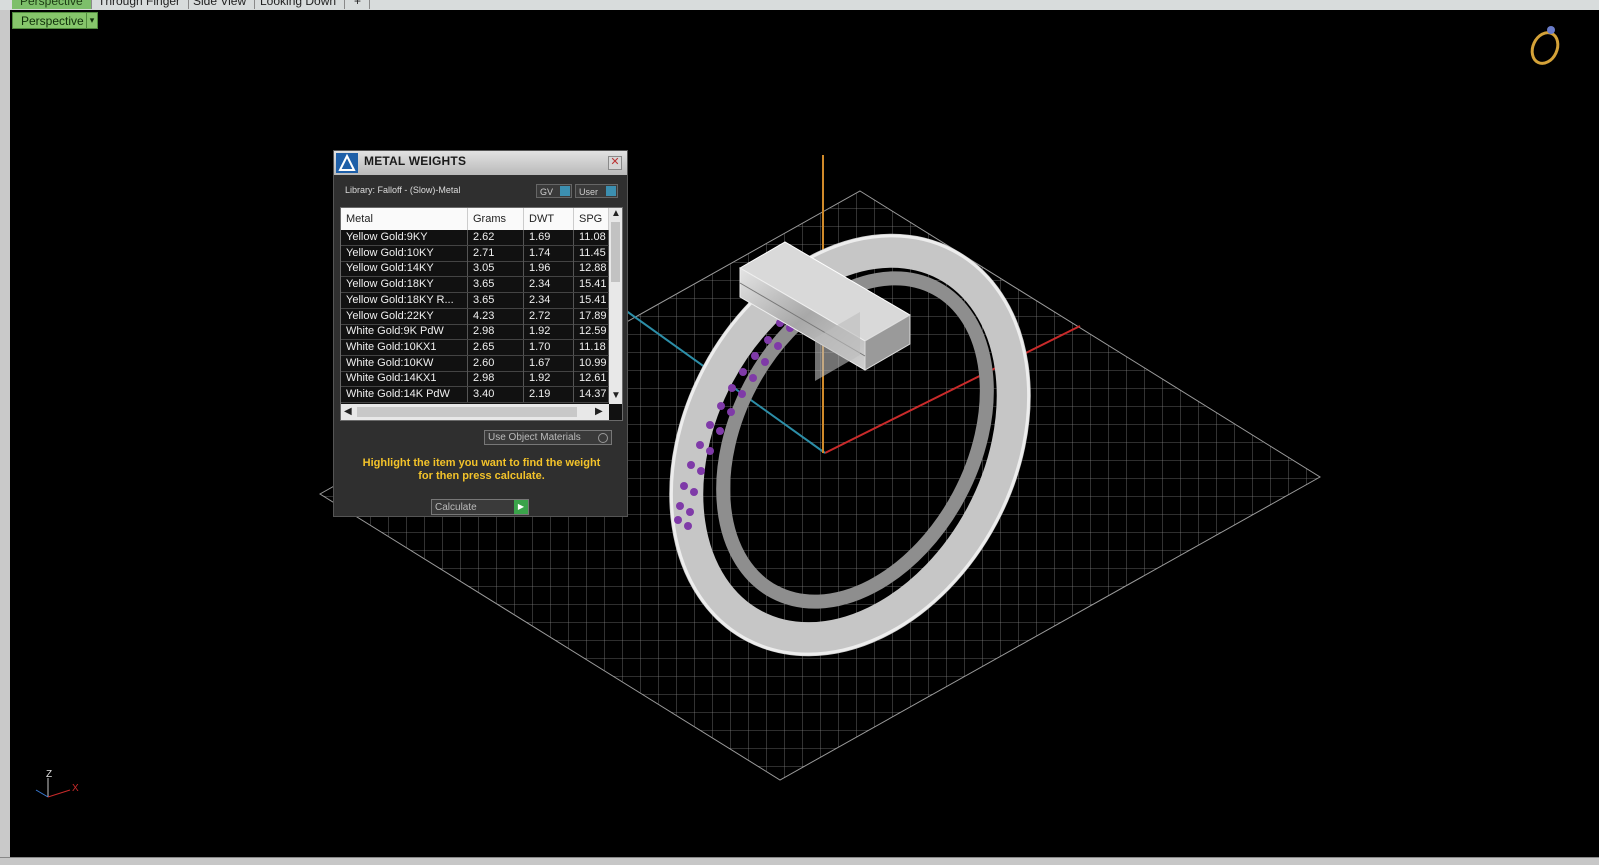  Describe the element at coordinates (554, 191) in the screenshot. I see `gv-toggle: GV` at that location.